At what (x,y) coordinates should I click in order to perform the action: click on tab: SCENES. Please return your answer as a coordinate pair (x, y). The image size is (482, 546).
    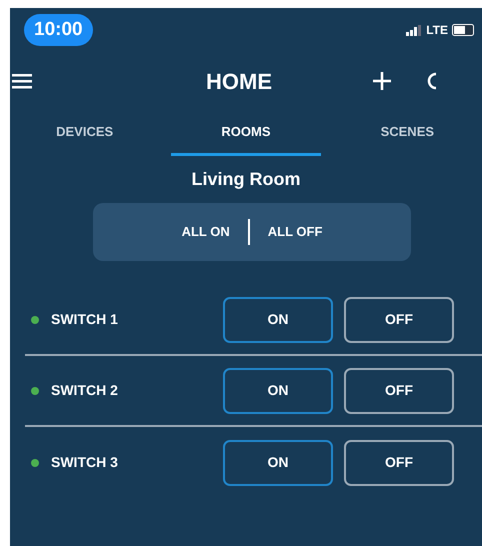
    Looking at the image, I should click on (407, 133).